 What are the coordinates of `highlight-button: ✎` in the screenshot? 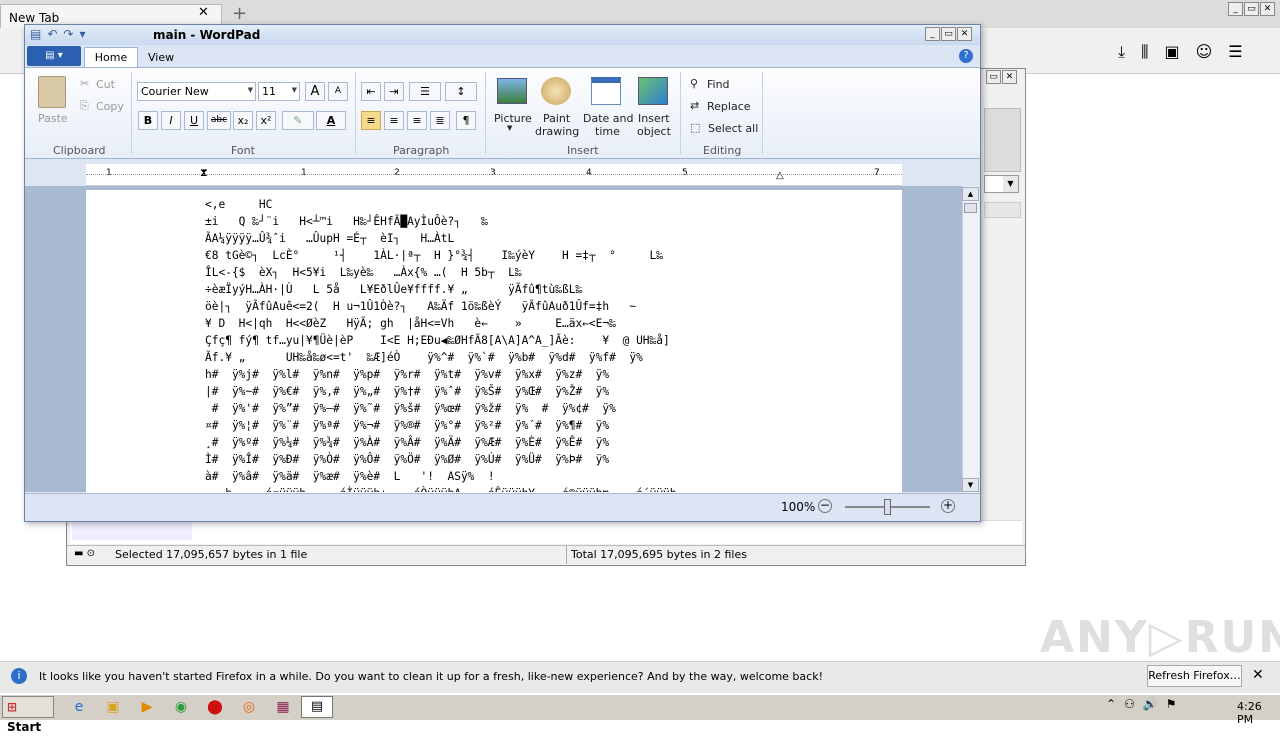 It's located at (298, 120).